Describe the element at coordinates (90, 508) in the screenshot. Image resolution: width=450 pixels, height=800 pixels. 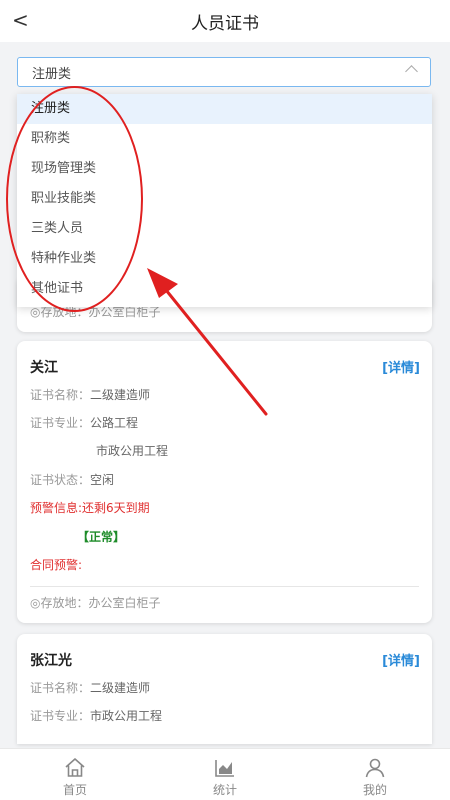
I see `expiry-warning: 预警信息:还剩6天到期` at that location.